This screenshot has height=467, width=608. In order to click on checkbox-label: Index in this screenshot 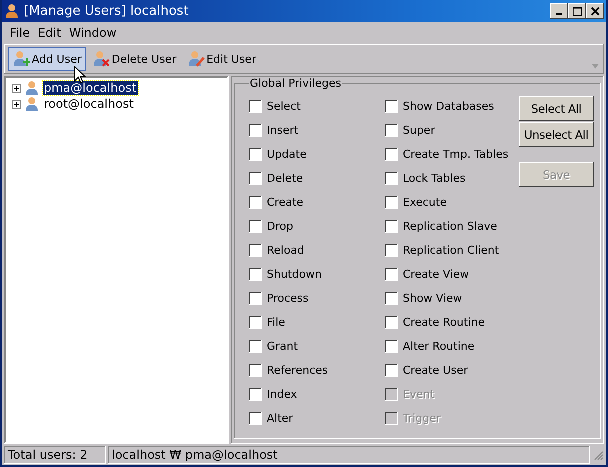, I will do `click(282, 394)`.